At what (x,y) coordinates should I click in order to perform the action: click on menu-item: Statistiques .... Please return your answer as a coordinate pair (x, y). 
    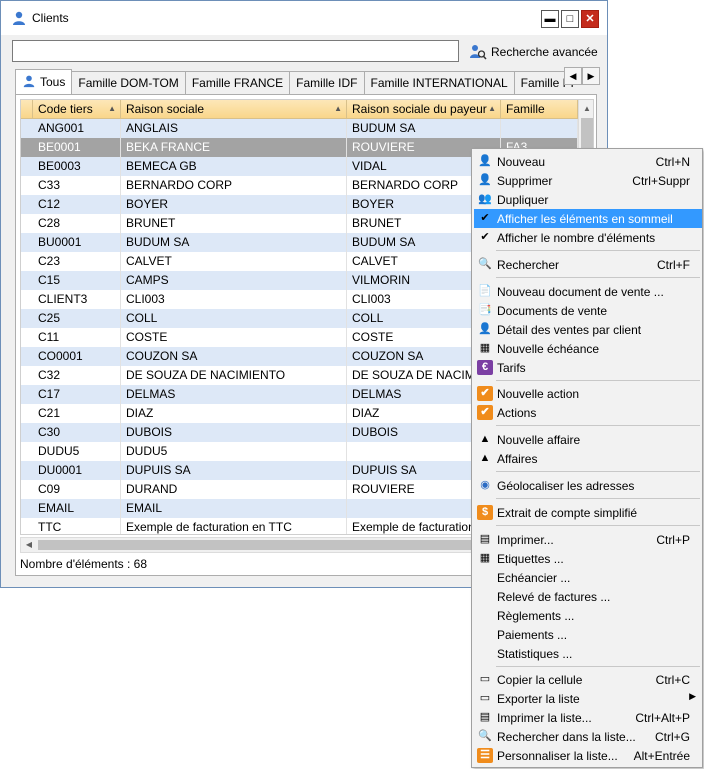
    Looking at the image, I should click on (588, 653).